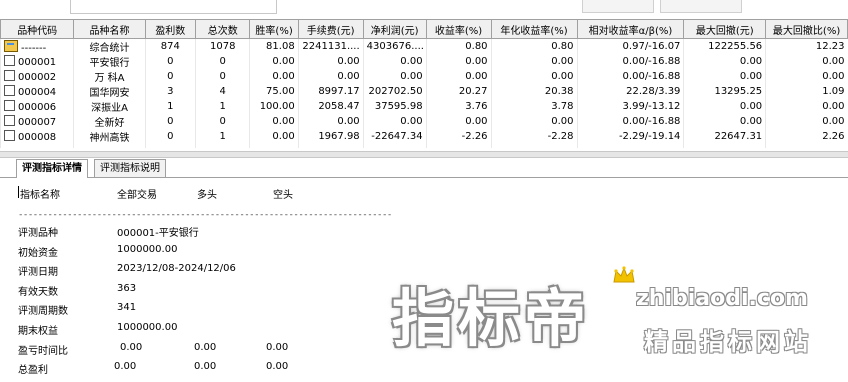 This screenshot has width=848, height=382. Describe the element at coordinates (170, 29) in the screenshot. I see `col-header: 盈利数` at that location.